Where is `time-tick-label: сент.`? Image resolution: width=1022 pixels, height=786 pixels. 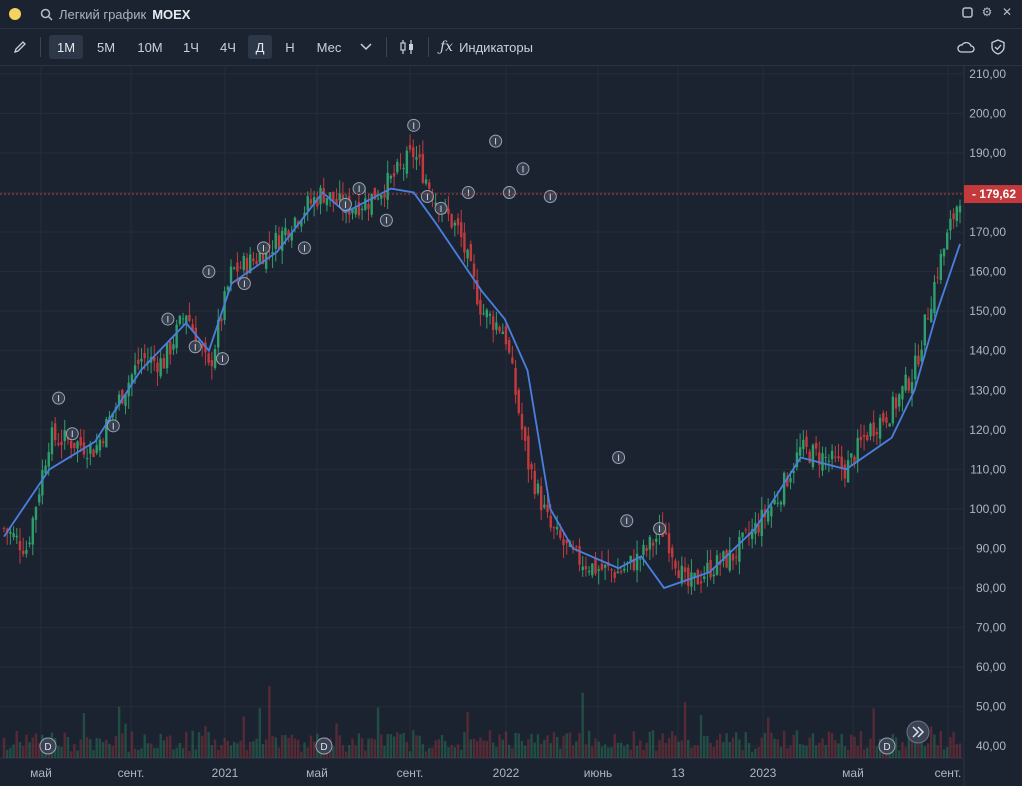
time-tick-label: сент. is located at coordinates (948, 773).